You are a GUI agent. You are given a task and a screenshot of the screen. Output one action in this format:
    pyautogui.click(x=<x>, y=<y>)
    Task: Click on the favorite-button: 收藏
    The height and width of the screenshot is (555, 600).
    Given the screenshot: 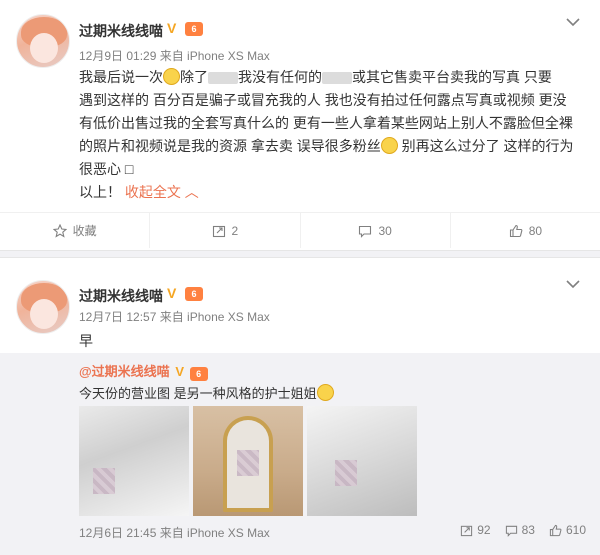 What is the action you would take?
    pyautogui.click(x=75, y=230)
    